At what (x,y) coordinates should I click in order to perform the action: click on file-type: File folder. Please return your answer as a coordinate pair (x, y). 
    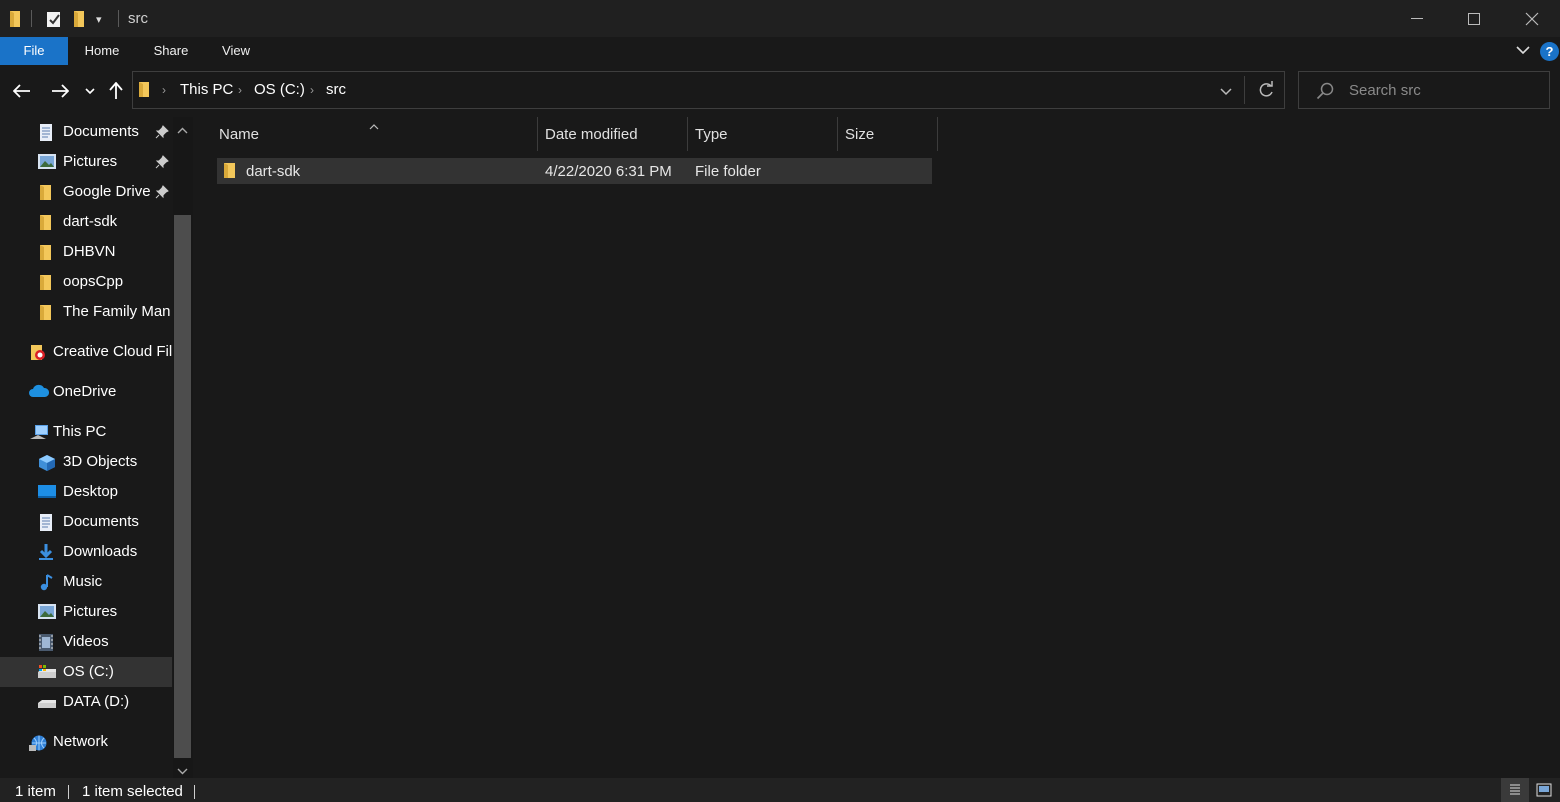
    Looking at the image, I should click on (728, 171).